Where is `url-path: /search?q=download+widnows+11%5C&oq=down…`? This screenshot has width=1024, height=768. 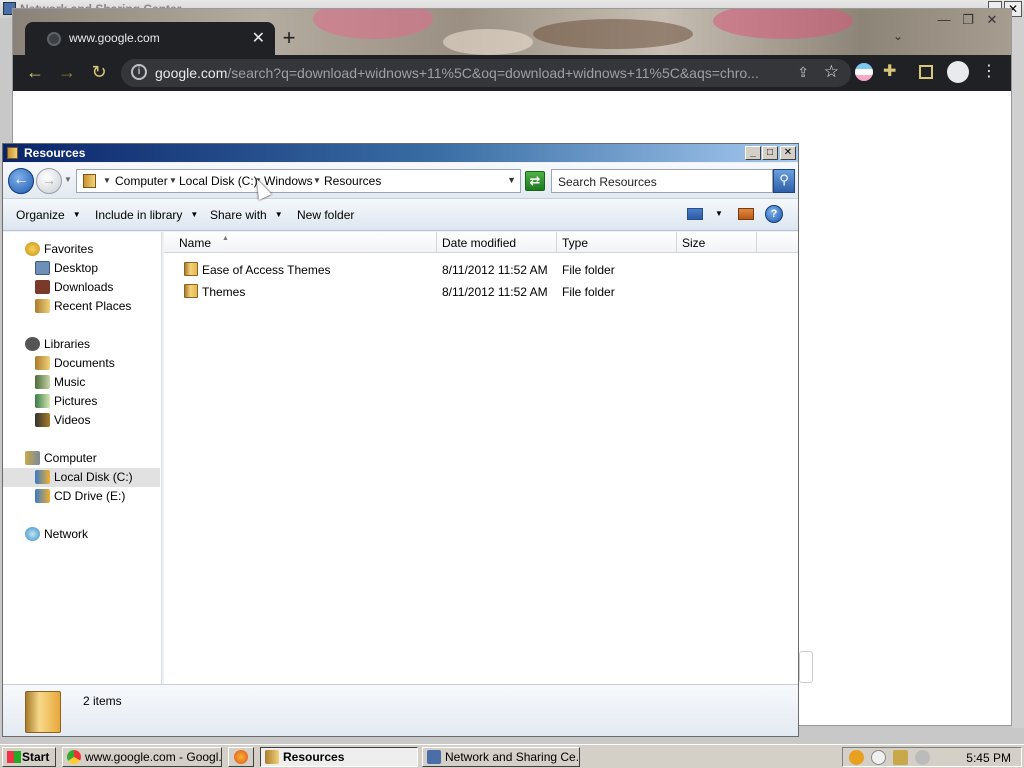
url-path: /search?q=download+widnows+11%5C&oq=down… is located at coordinates (493, 73).